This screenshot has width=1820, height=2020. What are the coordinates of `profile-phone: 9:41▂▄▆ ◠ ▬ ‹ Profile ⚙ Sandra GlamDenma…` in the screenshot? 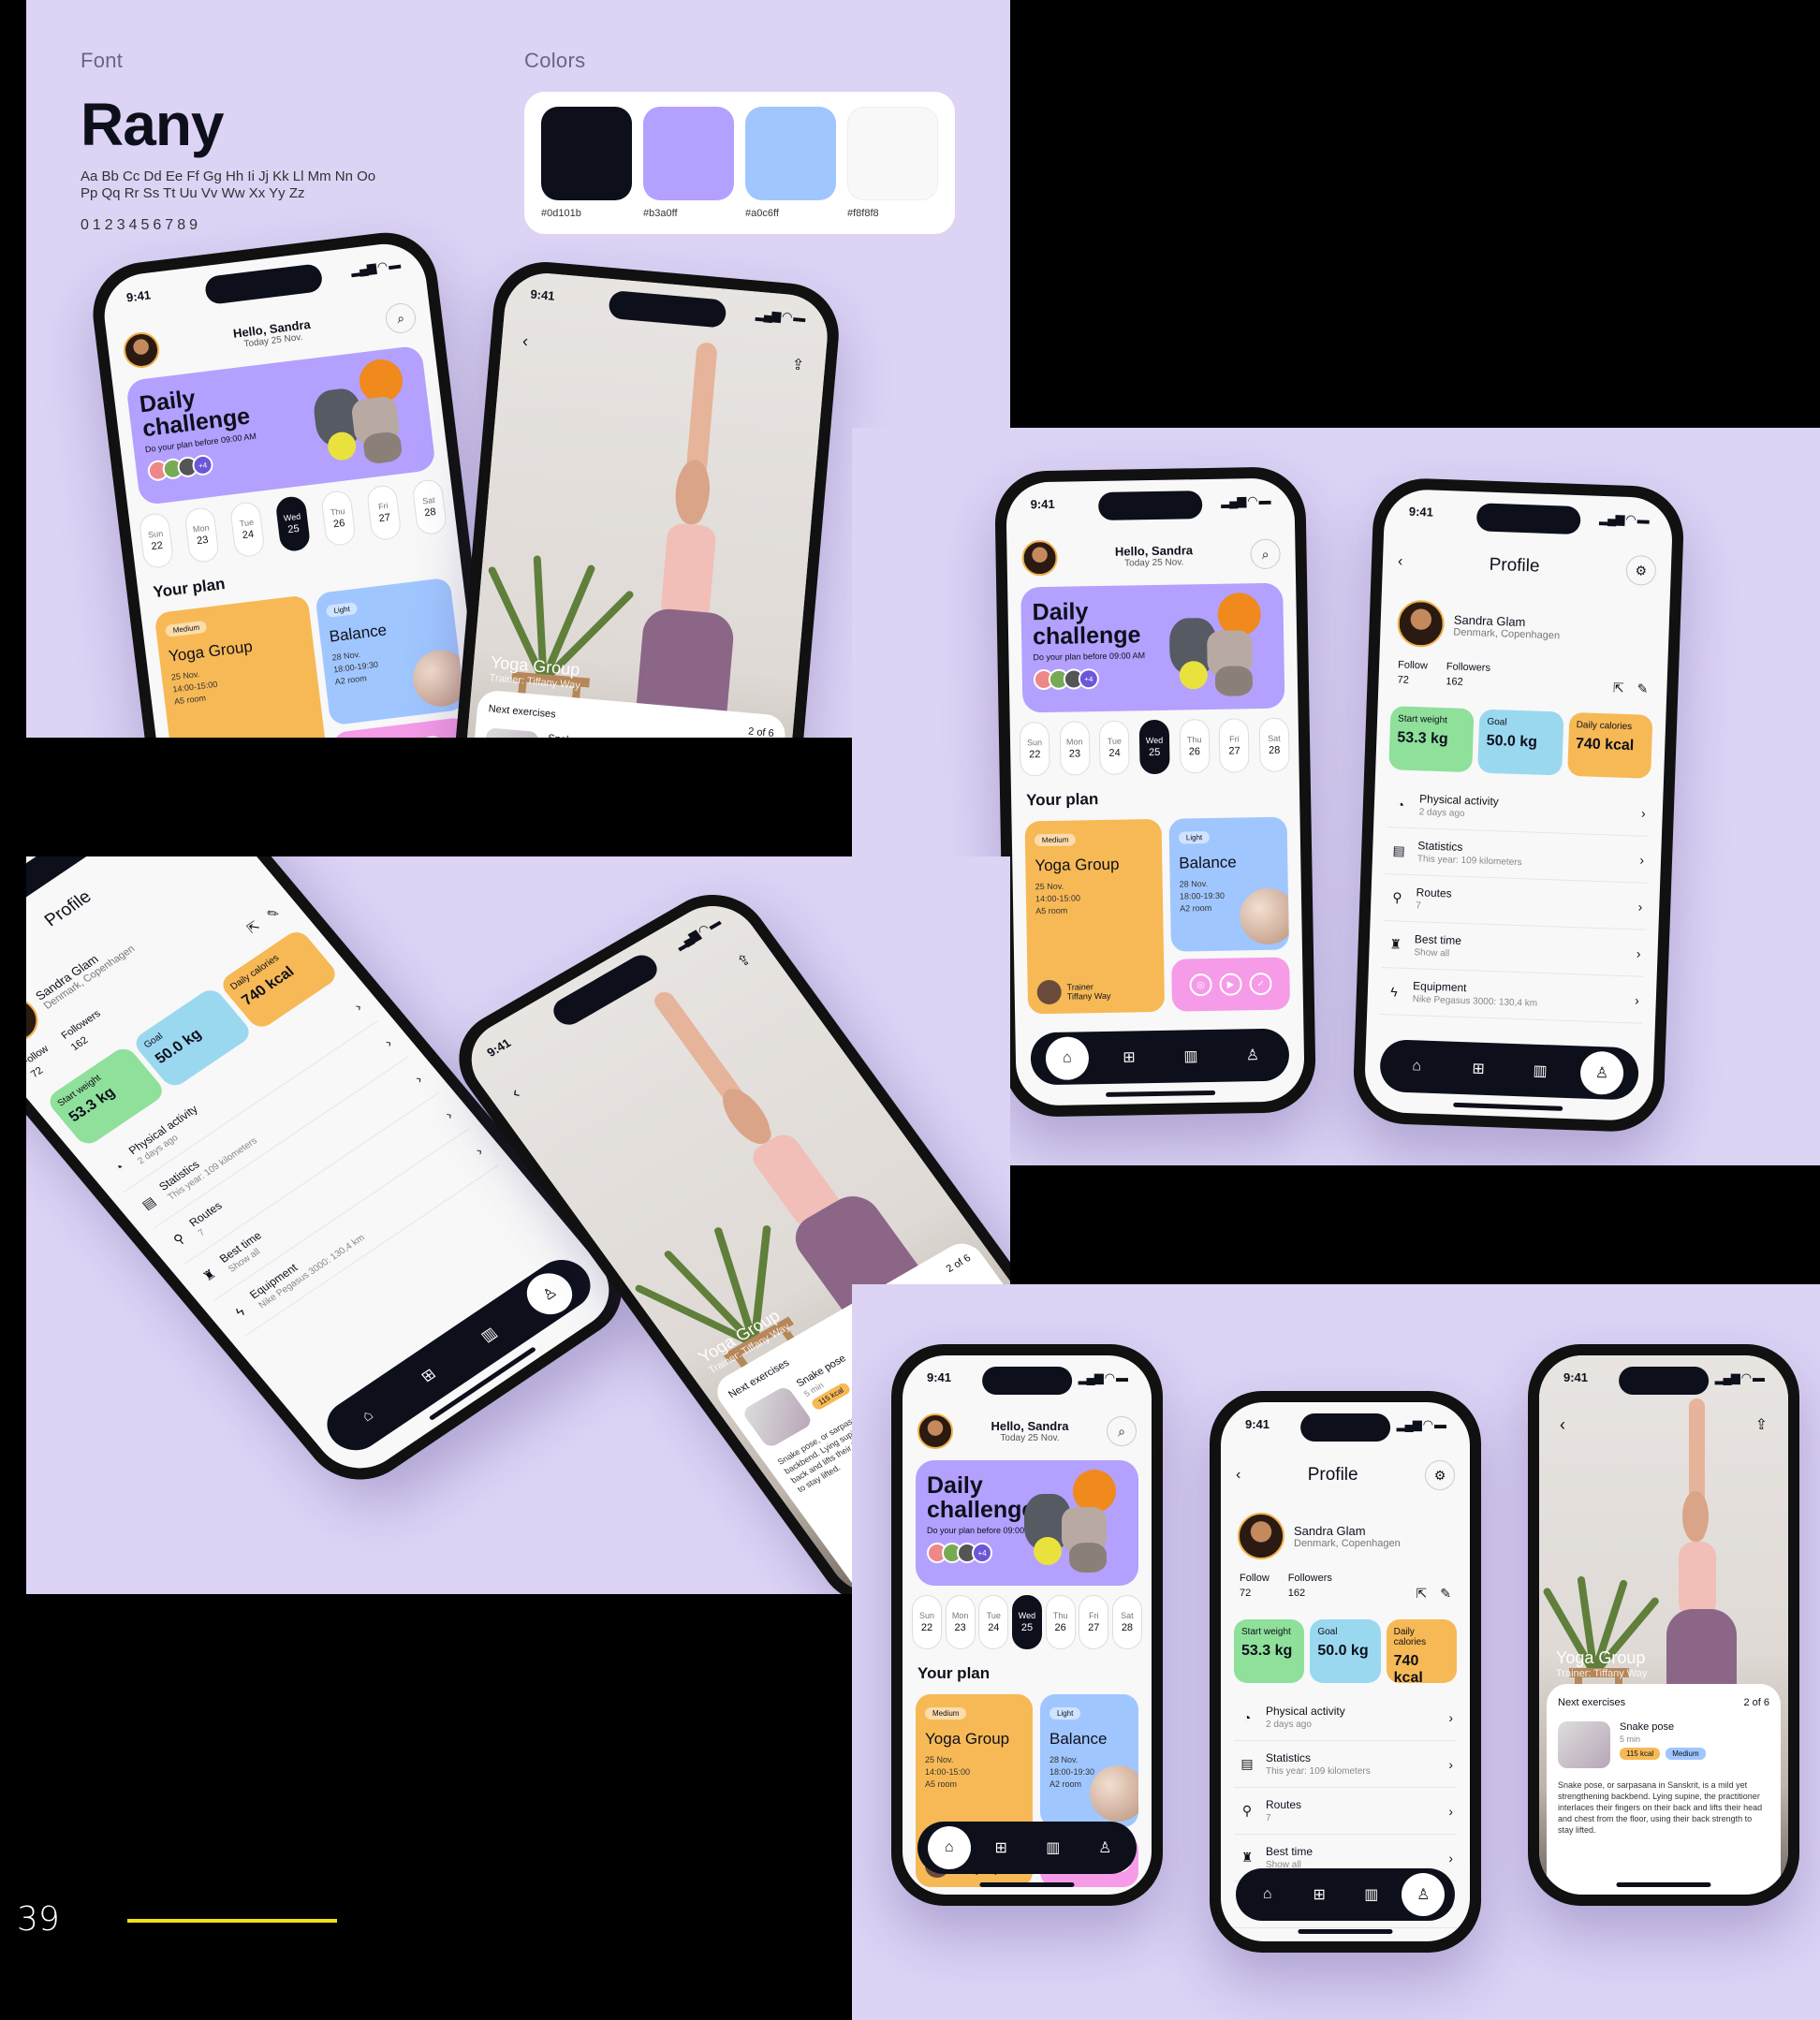 It's located at (1345, 1672).